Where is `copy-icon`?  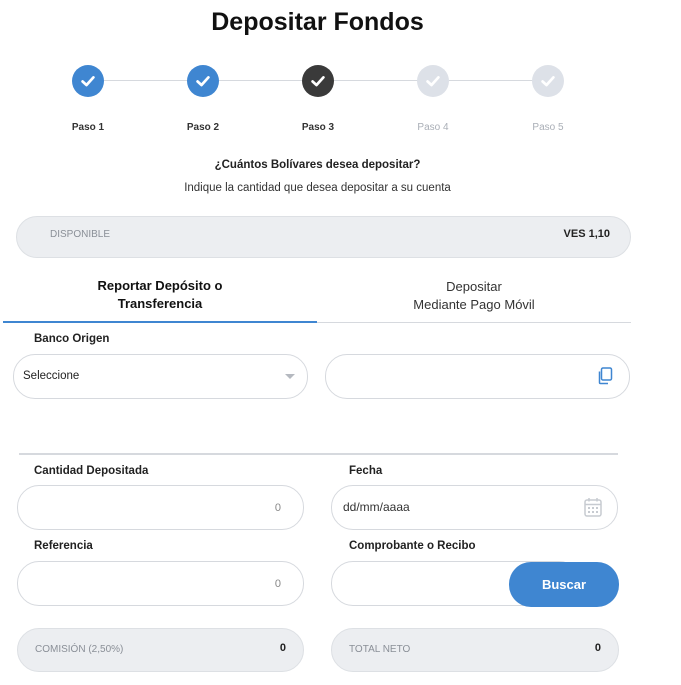
copy-icon is located at coordinates (605, 376).